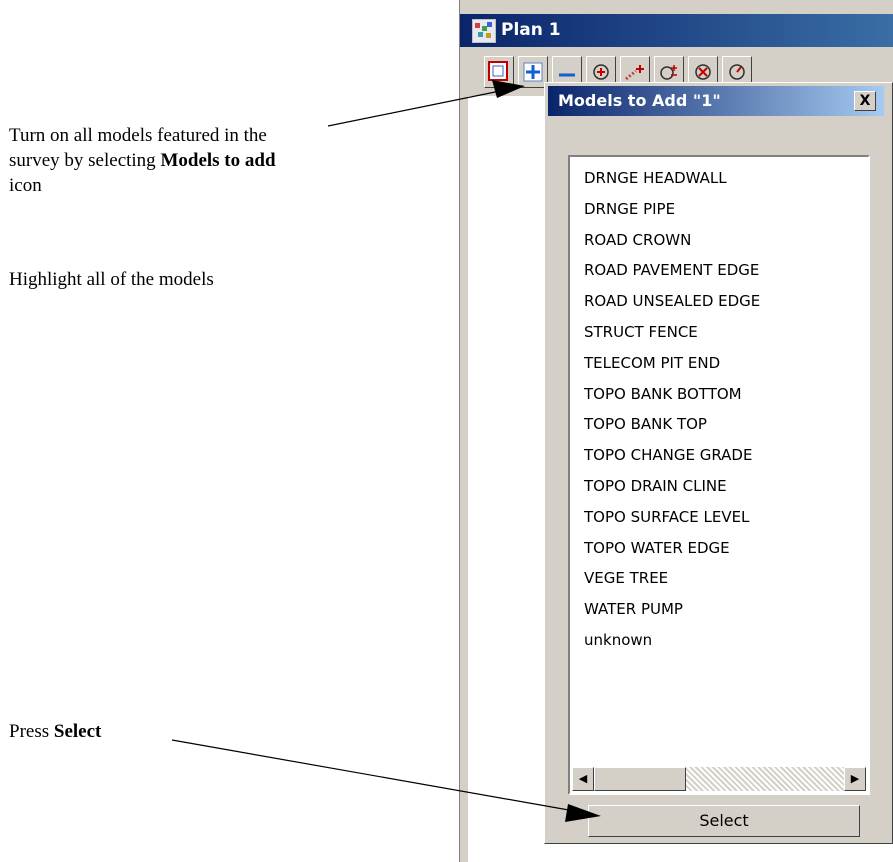 This screenshot has height=862, width=893. I want to click on arrow-to-select-button, so click(376, 776).